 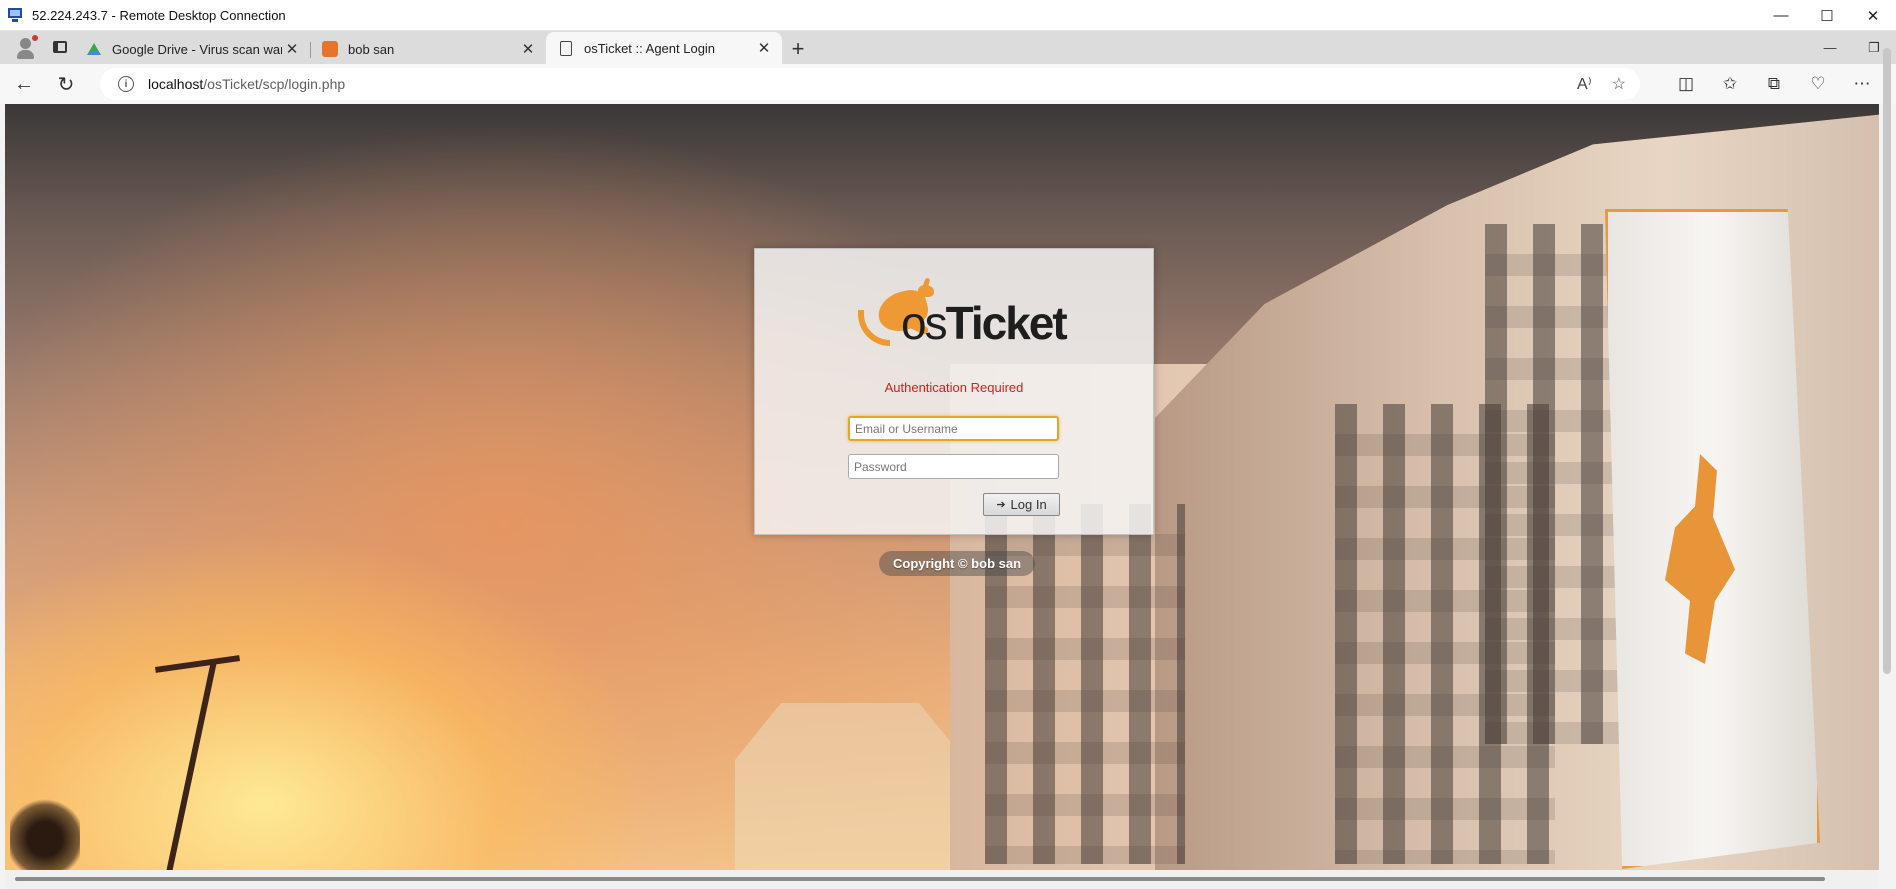 I want to click on maximize-button: ☐, so click(x=1827, y=15).